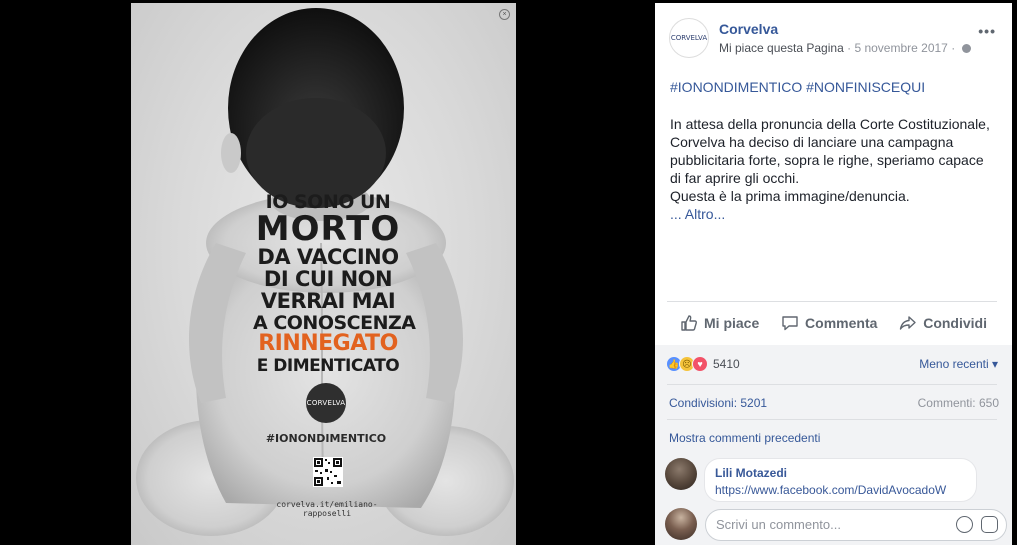 The image size is (1017, 545). I want to click on sort-label: Meno recenti, so click(954, 364).